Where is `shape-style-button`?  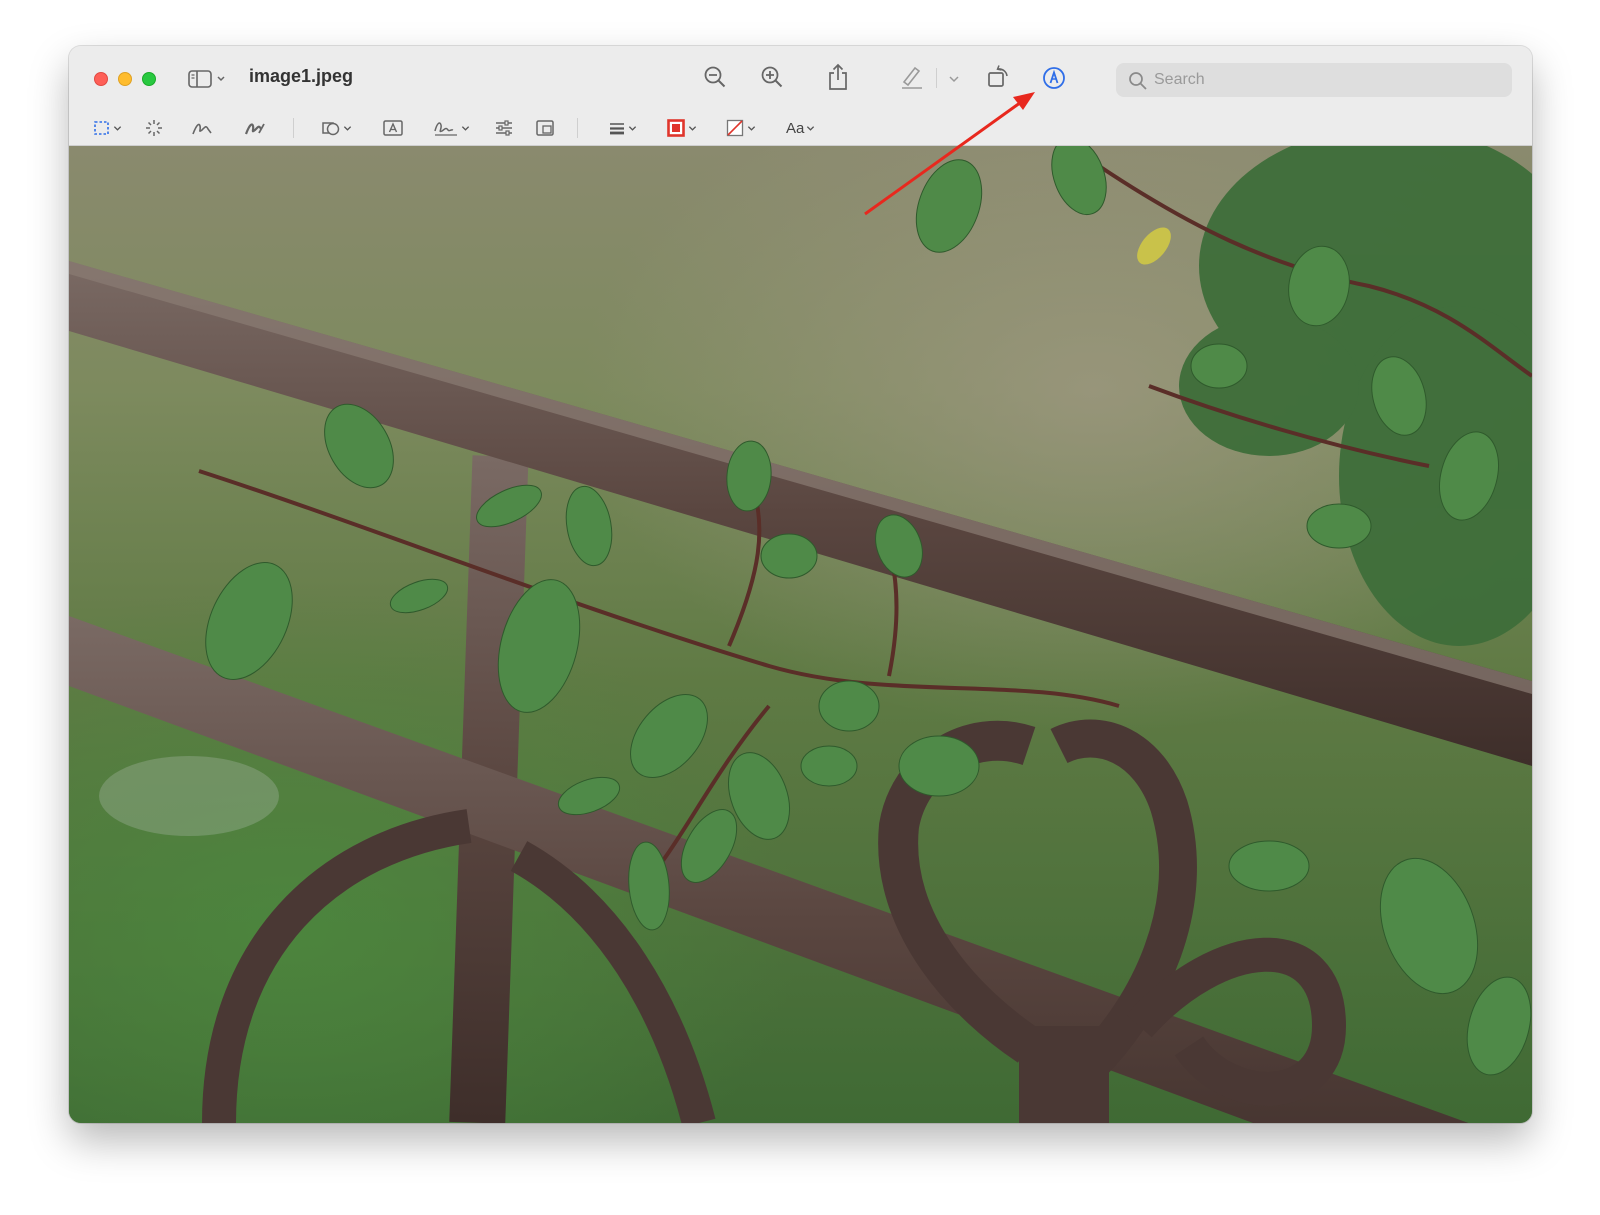
shape-style-button is located at coordinates (622, 128).